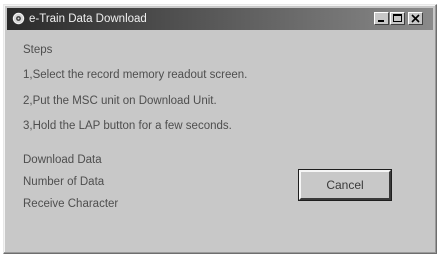 This screenshot has height=258, width=441. What do you see at coordinates (38, 50) in the screenshot?
I see `steps-heading: Steps` at bounding box center [38, 50].